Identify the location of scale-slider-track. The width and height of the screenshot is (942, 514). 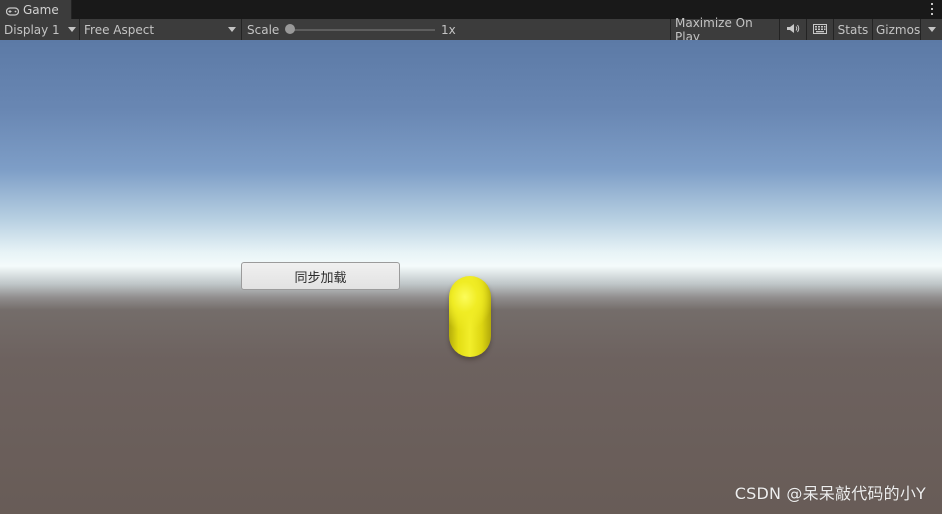
(362, 30).